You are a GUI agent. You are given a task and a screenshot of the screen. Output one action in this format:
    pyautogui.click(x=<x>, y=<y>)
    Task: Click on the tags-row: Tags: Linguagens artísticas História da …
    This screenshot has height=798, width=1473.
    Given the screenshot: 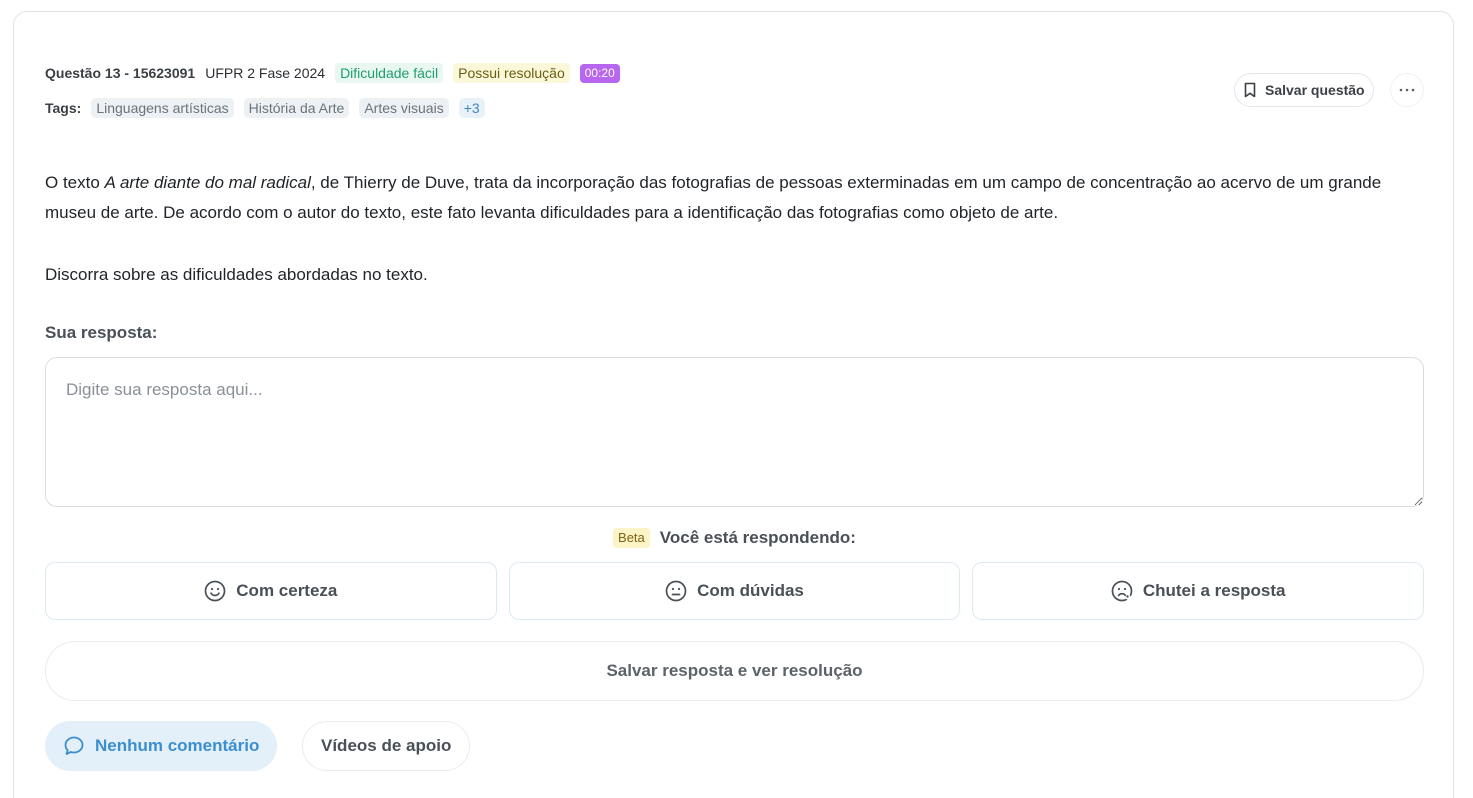 What is the action you would take?
    pyautogui.click(x=265, y=108)
    